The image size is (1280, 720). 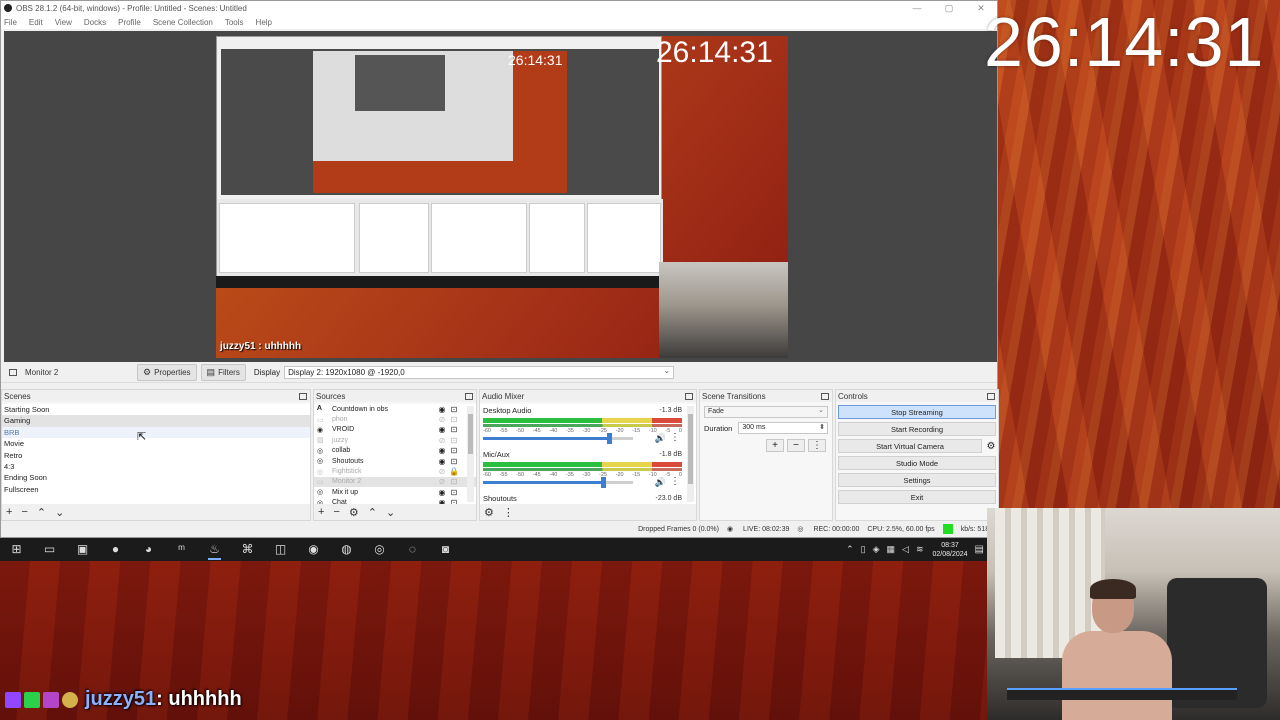 I want to click on remove-source-button: −, so click(x=336, y=512).